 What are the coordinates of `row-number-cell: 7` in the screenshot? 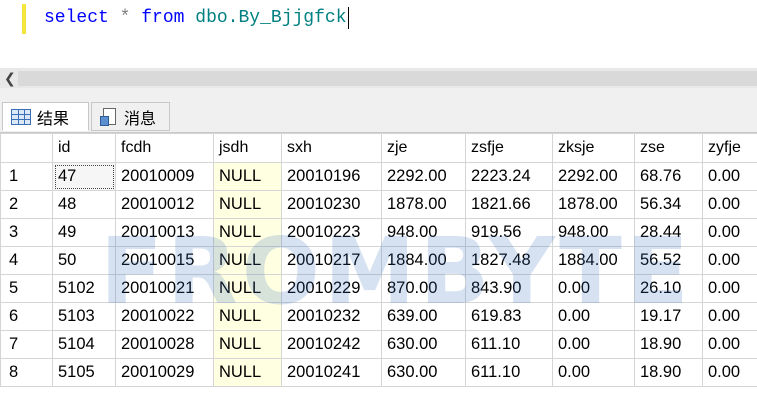 It's located at (26, 344).